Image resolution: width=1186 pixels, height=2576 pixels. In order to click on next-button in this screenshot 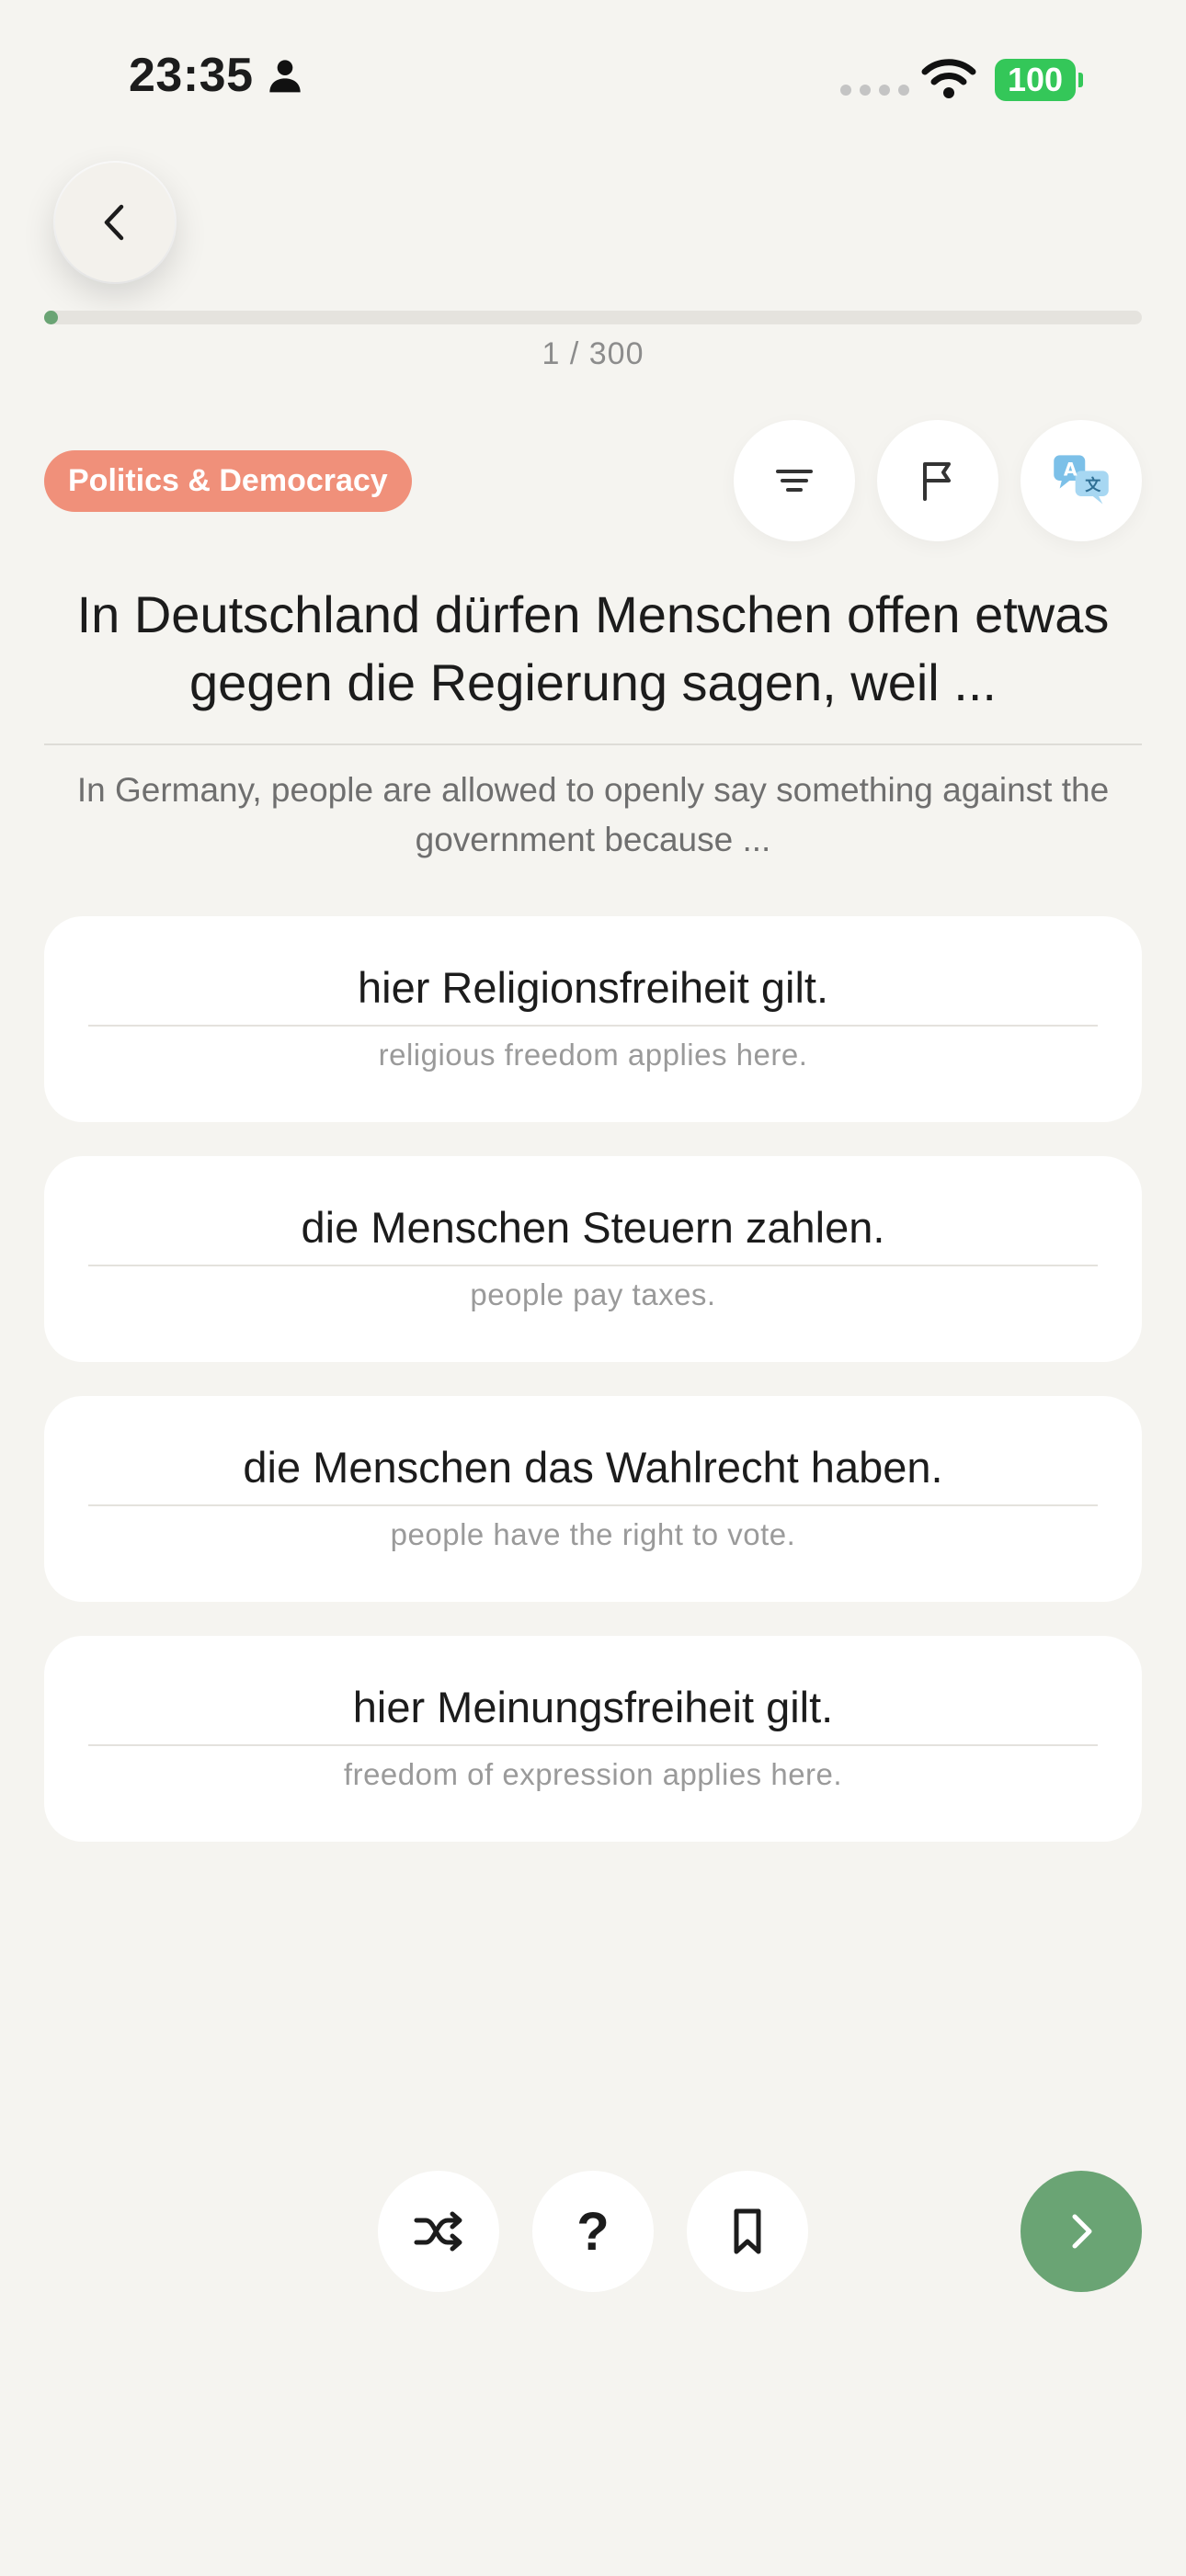, I will do `click(1081, 2232)`.